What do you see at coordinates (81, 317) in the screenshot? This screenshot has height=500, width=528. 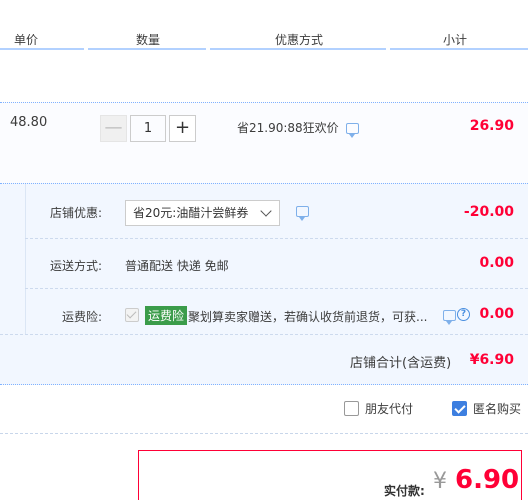 I see `shipping-insurance-label: 运费险:` at bounding box center [81, 317].